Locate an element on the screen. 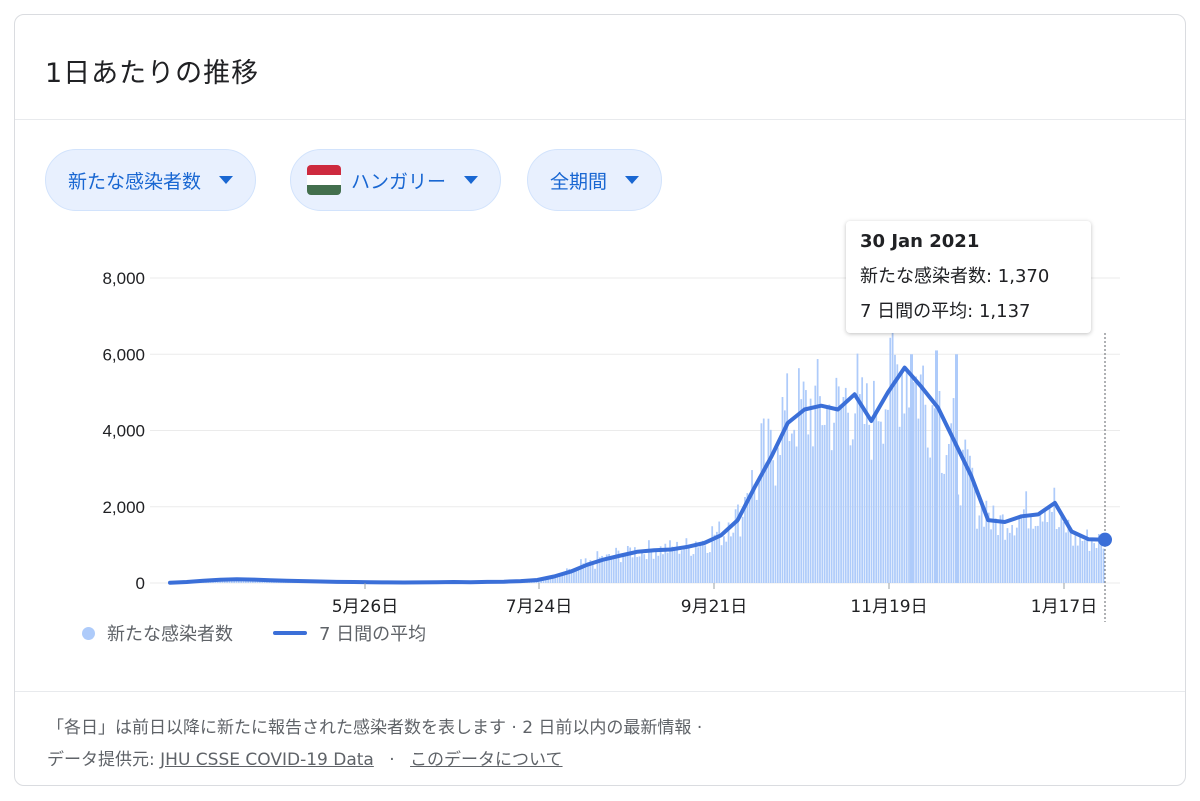  legend-line-swatch is located at coordinates (290, 633).